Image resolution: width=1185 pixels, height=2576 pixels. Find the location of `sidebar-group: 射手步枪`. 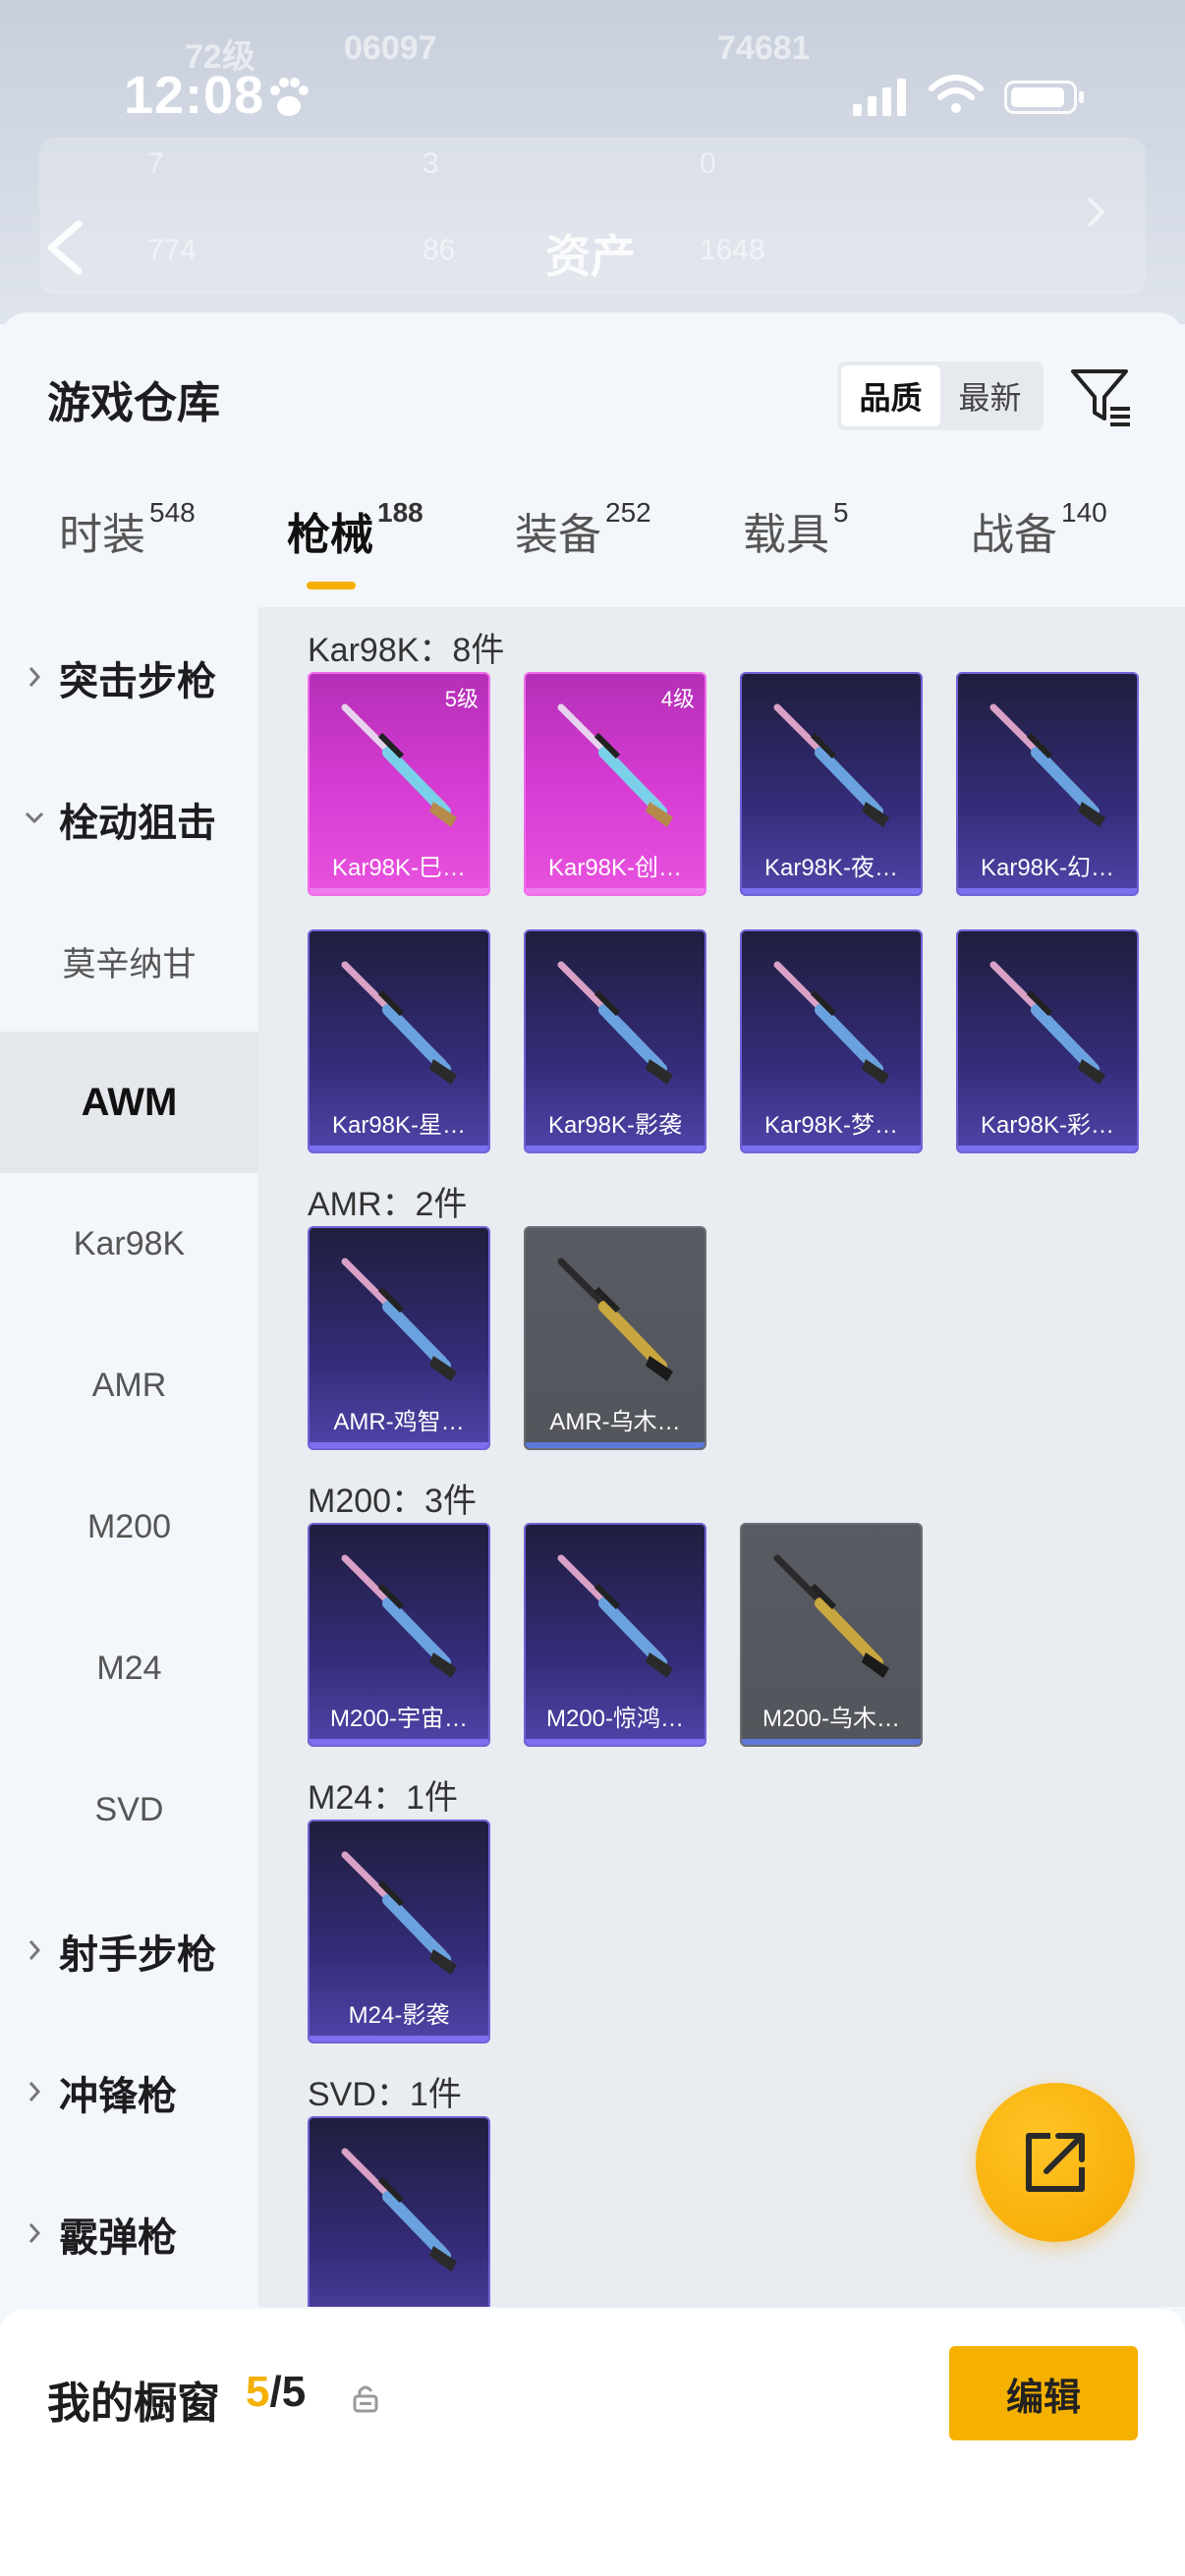

sidebar-group: 射手步枪 is located at coordinates (129, 1951).